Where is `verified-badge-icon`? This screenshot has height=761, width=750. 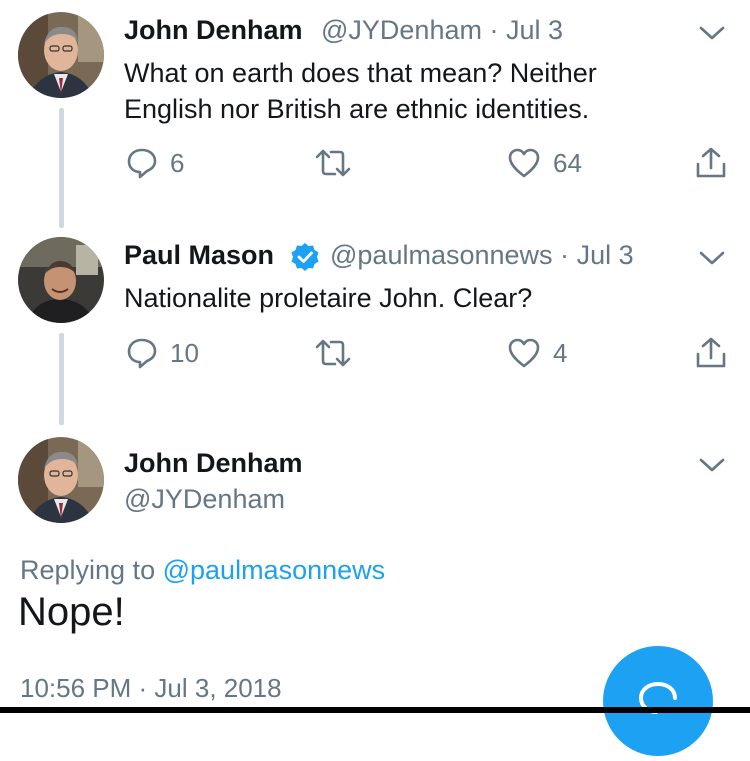 verified-badge-icon is located at coordinates (305, 256).